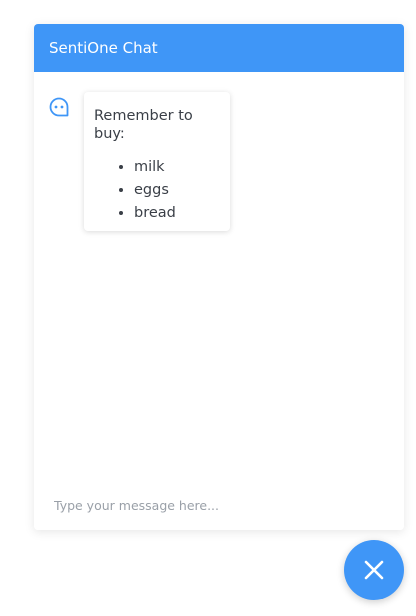  I want to click on chat-input-area, so click(219, 506).